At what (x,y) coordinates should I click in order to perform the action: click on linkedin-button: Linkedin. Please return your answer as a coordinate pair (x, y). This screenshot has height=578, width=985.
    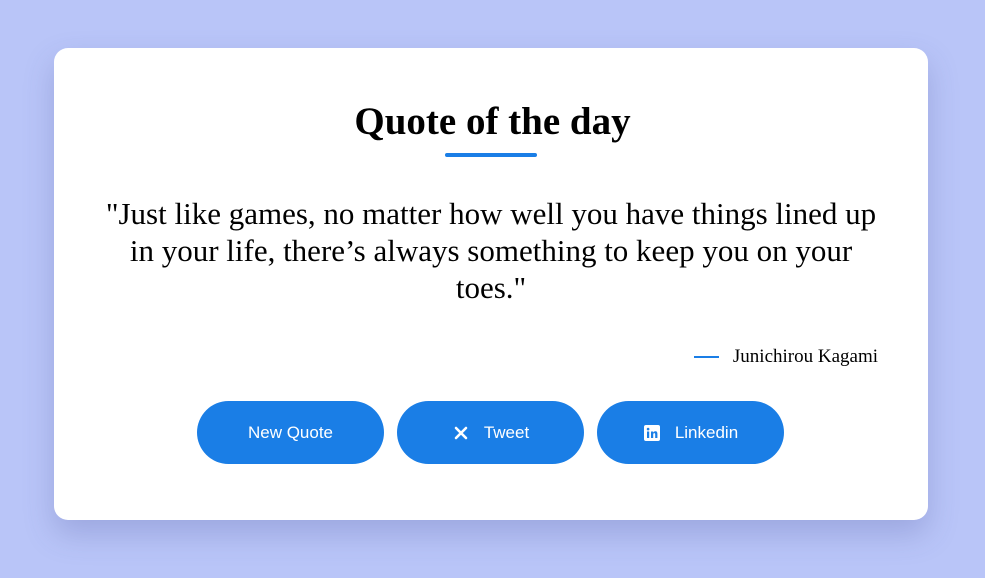
    Looking at the image, I should click on (690, 432).